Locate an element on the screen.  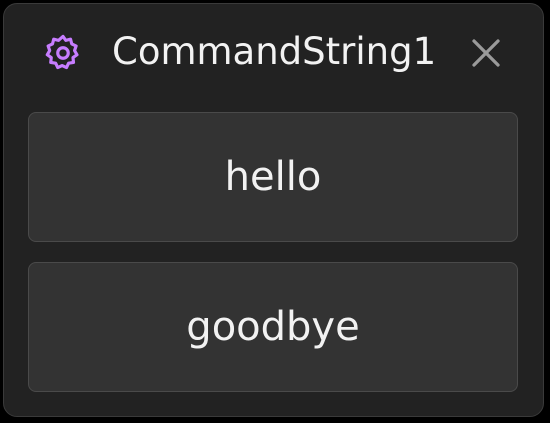
panel-title: CommandString1 is located at coordinates (274, 51).